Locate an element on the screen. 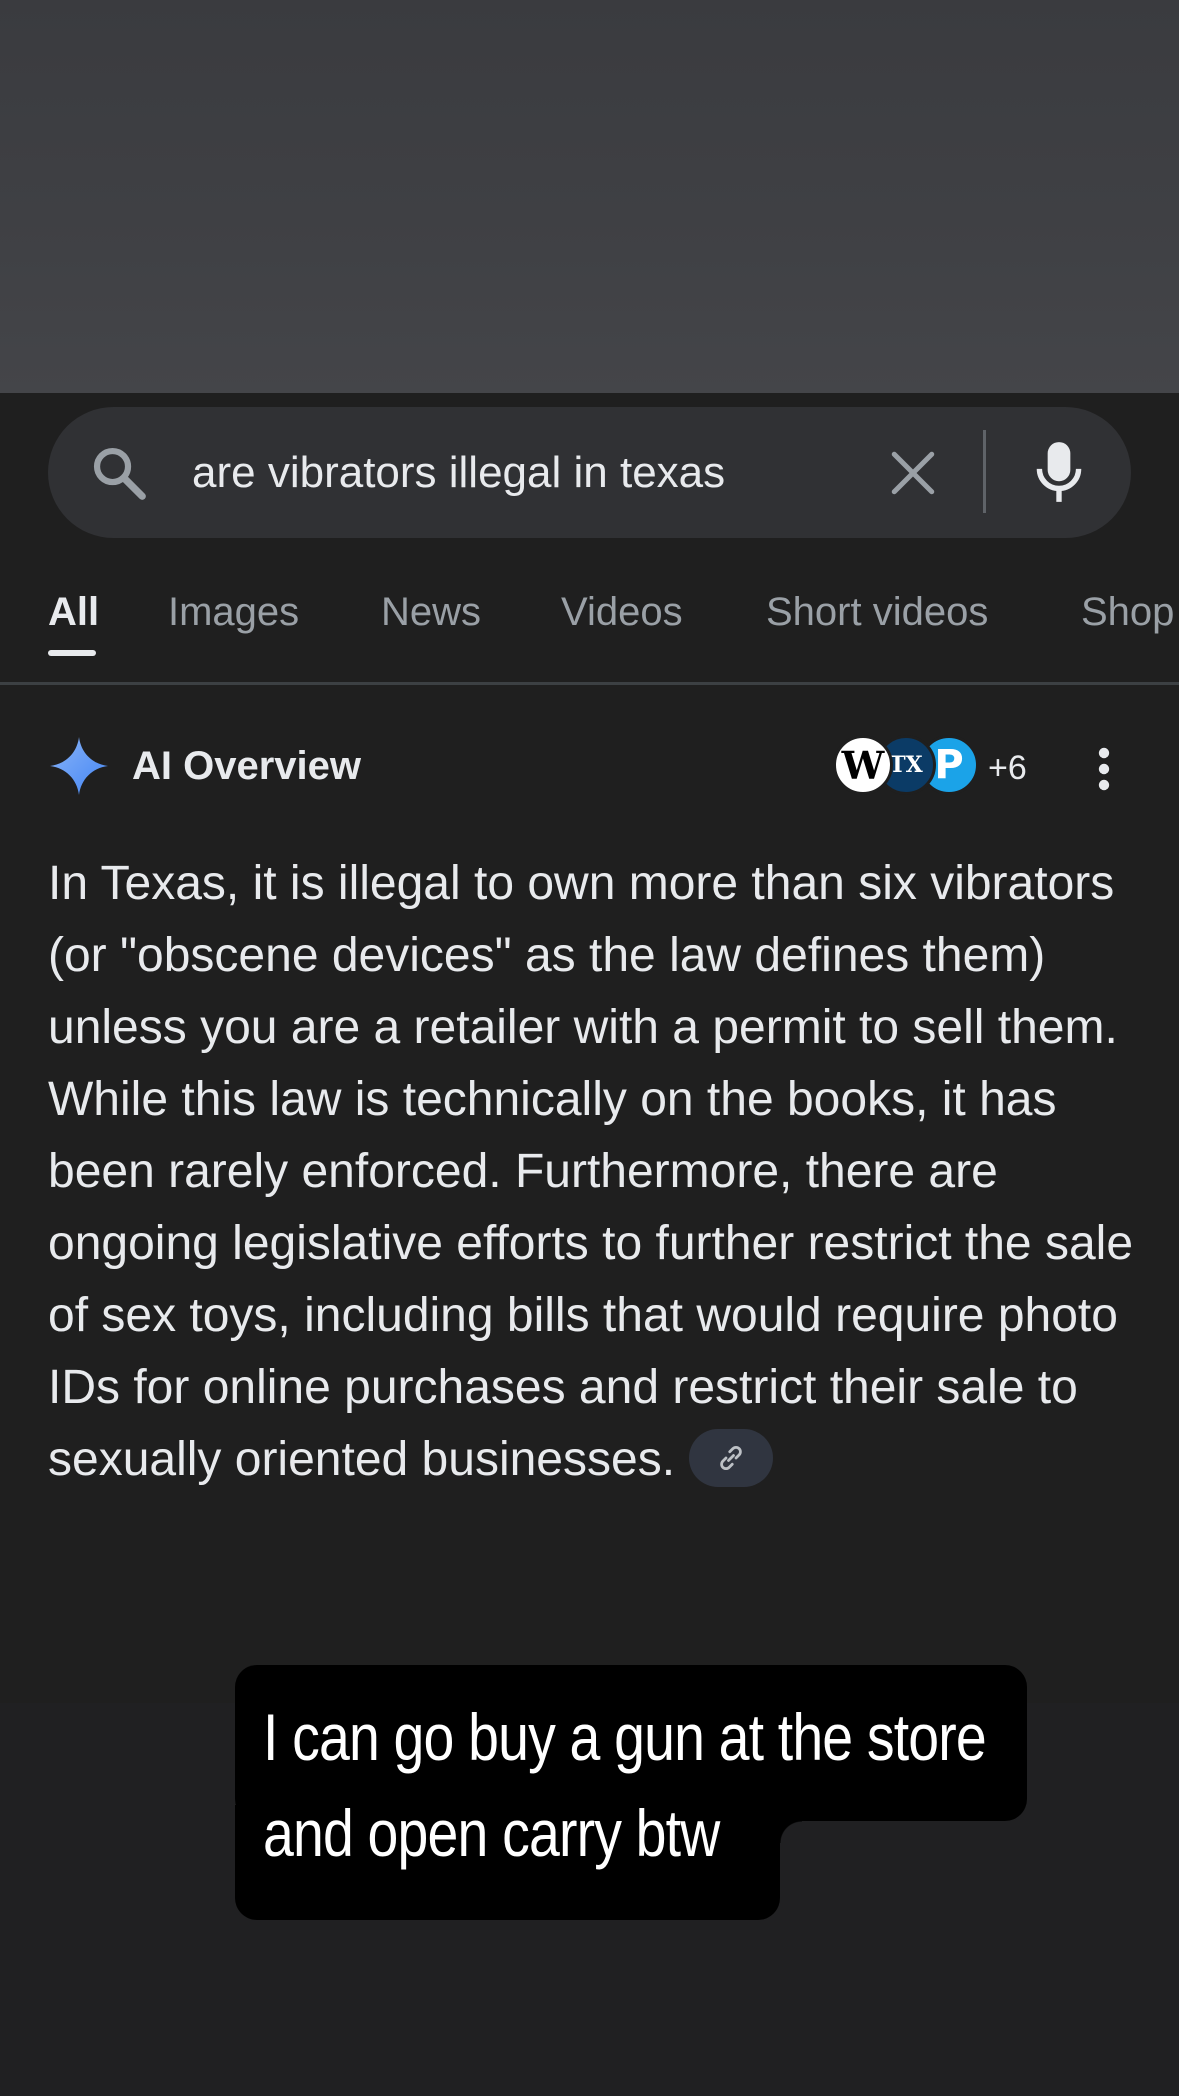 The height and width of the screenshot is (2096, 1179). tab-all: All is located at coordinates (73, 612).